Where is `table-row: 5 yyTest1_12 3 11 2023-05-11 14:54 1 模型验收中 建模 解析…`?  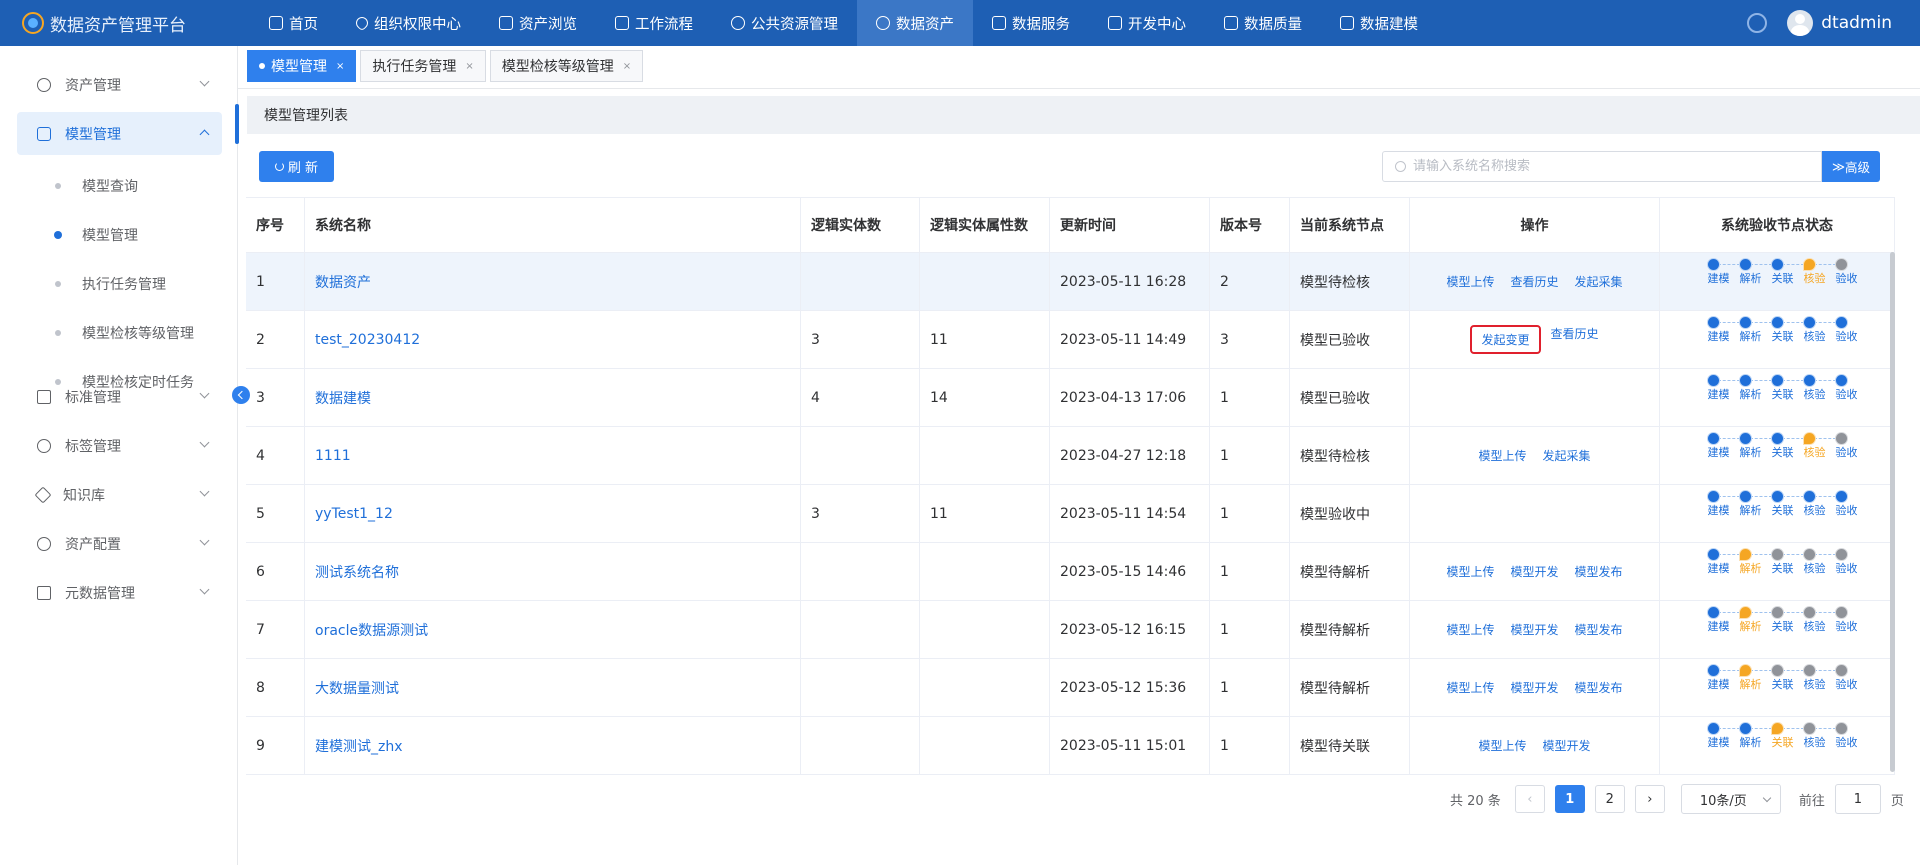
table-row: 5 yyTest1_12 3 11 2023-05-11 14:54 1 模型验收中 建模 解析… is located at coordinates (1070, 514).